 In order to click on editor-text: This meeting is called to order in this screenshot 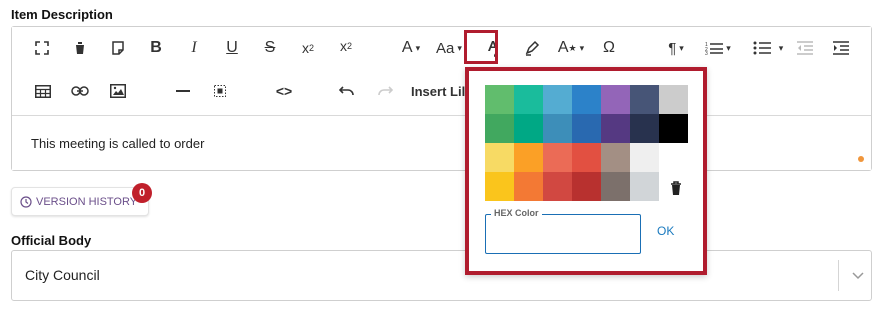, I will do `click(118, 143)`.